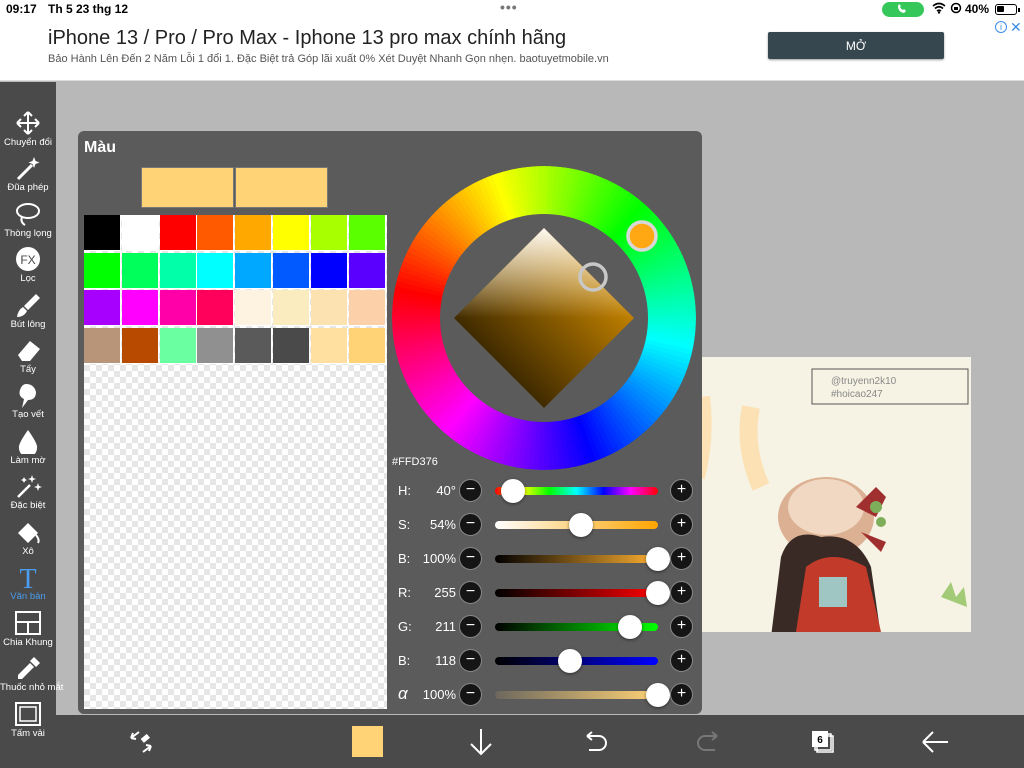  What do you see at coordinates (28, 305) in the screenshot?
I see `brush-icon` at bounding box center [28, 305].